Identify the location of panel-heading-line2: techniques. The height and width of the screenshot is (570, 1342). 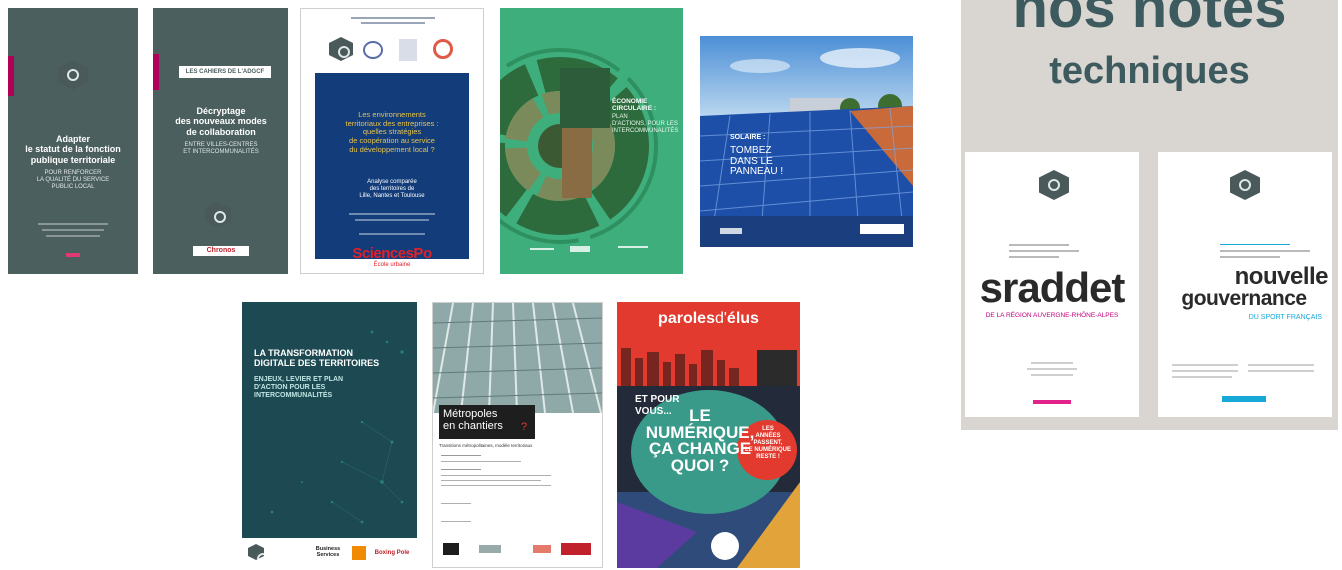
(1149, 71).